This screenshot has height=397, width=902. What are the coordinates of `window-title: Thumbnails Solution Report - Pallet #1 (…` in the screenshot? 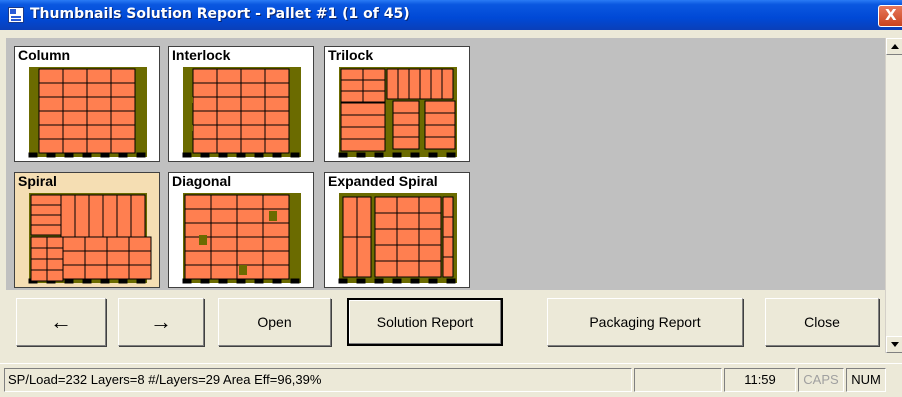 It's located at (220, 14).